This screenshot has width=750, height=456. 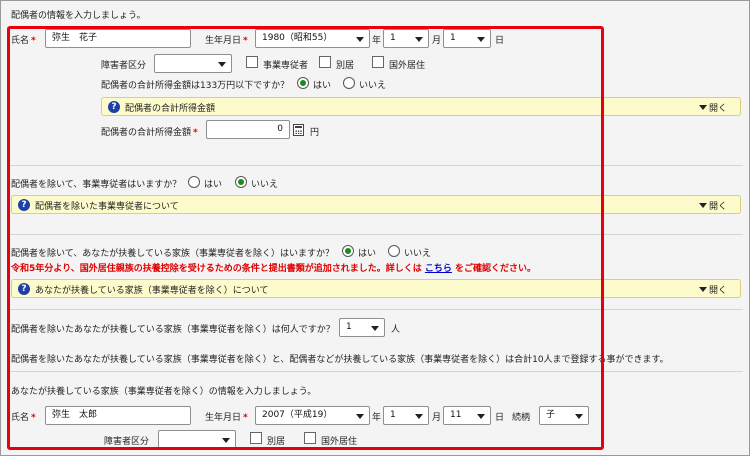 I want to click on spouse-income-amount-input: 0, so click(x=248, y=129).